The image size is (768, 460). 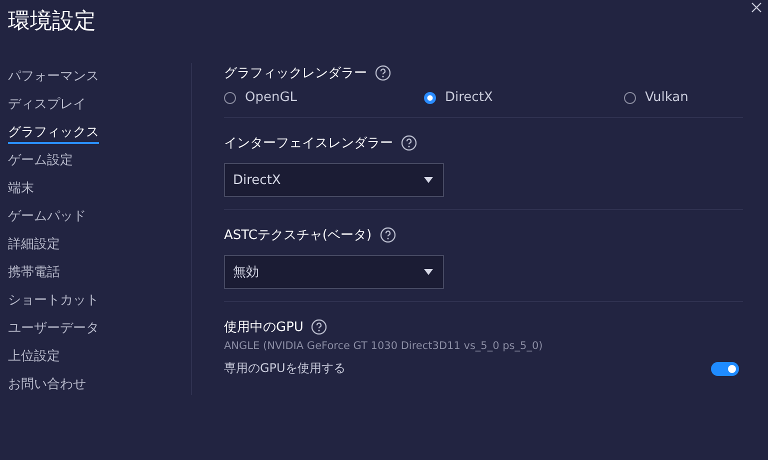 I want to click on dropdown: DirectX, so click(x=334, y=180).